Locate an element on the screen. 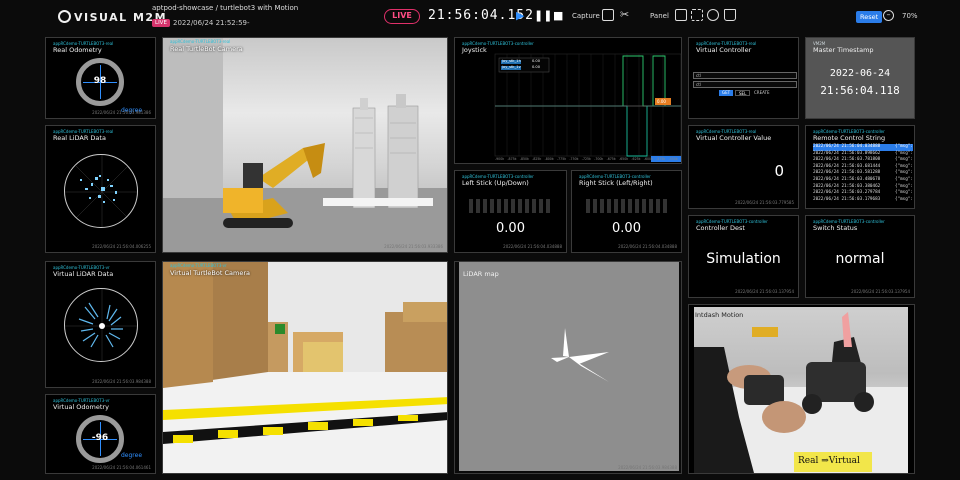 The width and height of the screenshot is (960, 480). list-item: 2022/06/24 21:56:04.034888 {"msg": is located at coordinates (863, 147).